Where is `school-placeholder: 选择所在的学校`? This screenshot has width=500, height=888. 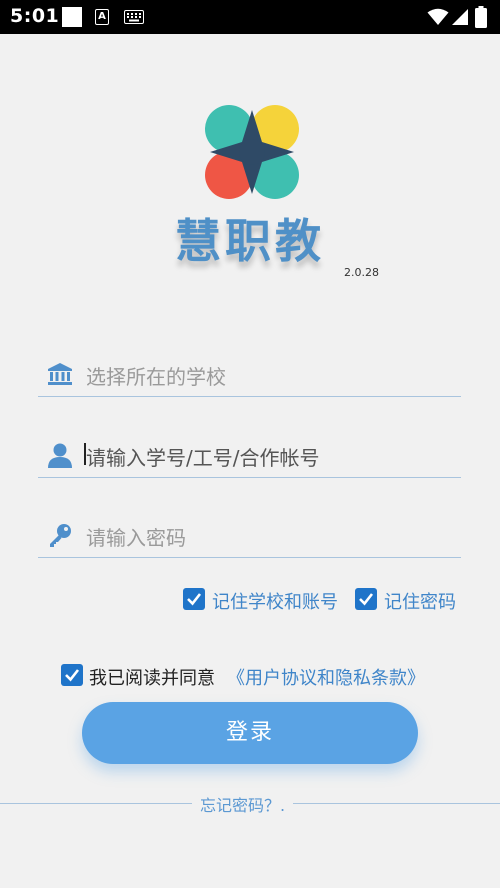 school-placeholder: 选择所在的学校 is located at coordinates (156, 377).